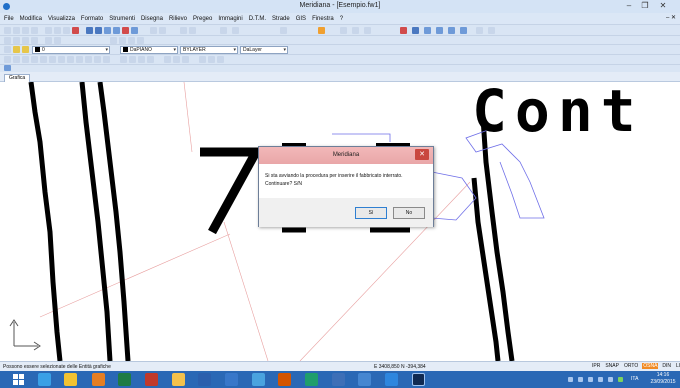 The height and width of the screenshot is (388, 680). What do you see at coordinates (152, 19) in the screenshot?
I see `menu-disegna: Disegna` at bounding box center [152, 19].